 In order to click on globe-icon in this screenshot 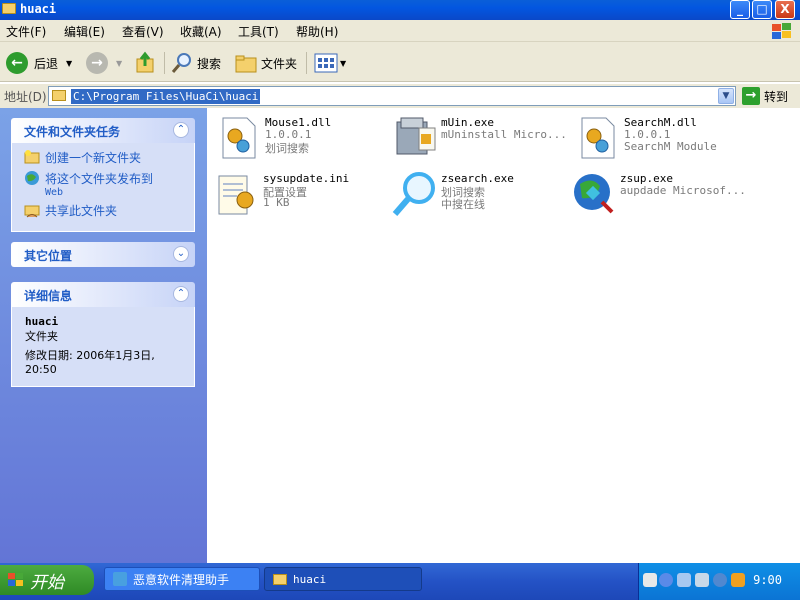, I will do `click(32, 178)`.